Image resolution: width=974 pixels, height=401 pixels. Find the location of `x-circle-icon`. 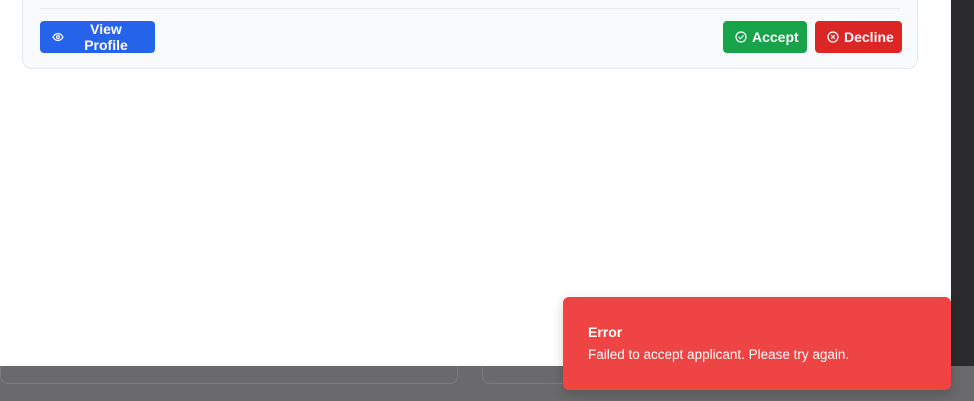

x-circle-icon is located at coordinates (833, 37).